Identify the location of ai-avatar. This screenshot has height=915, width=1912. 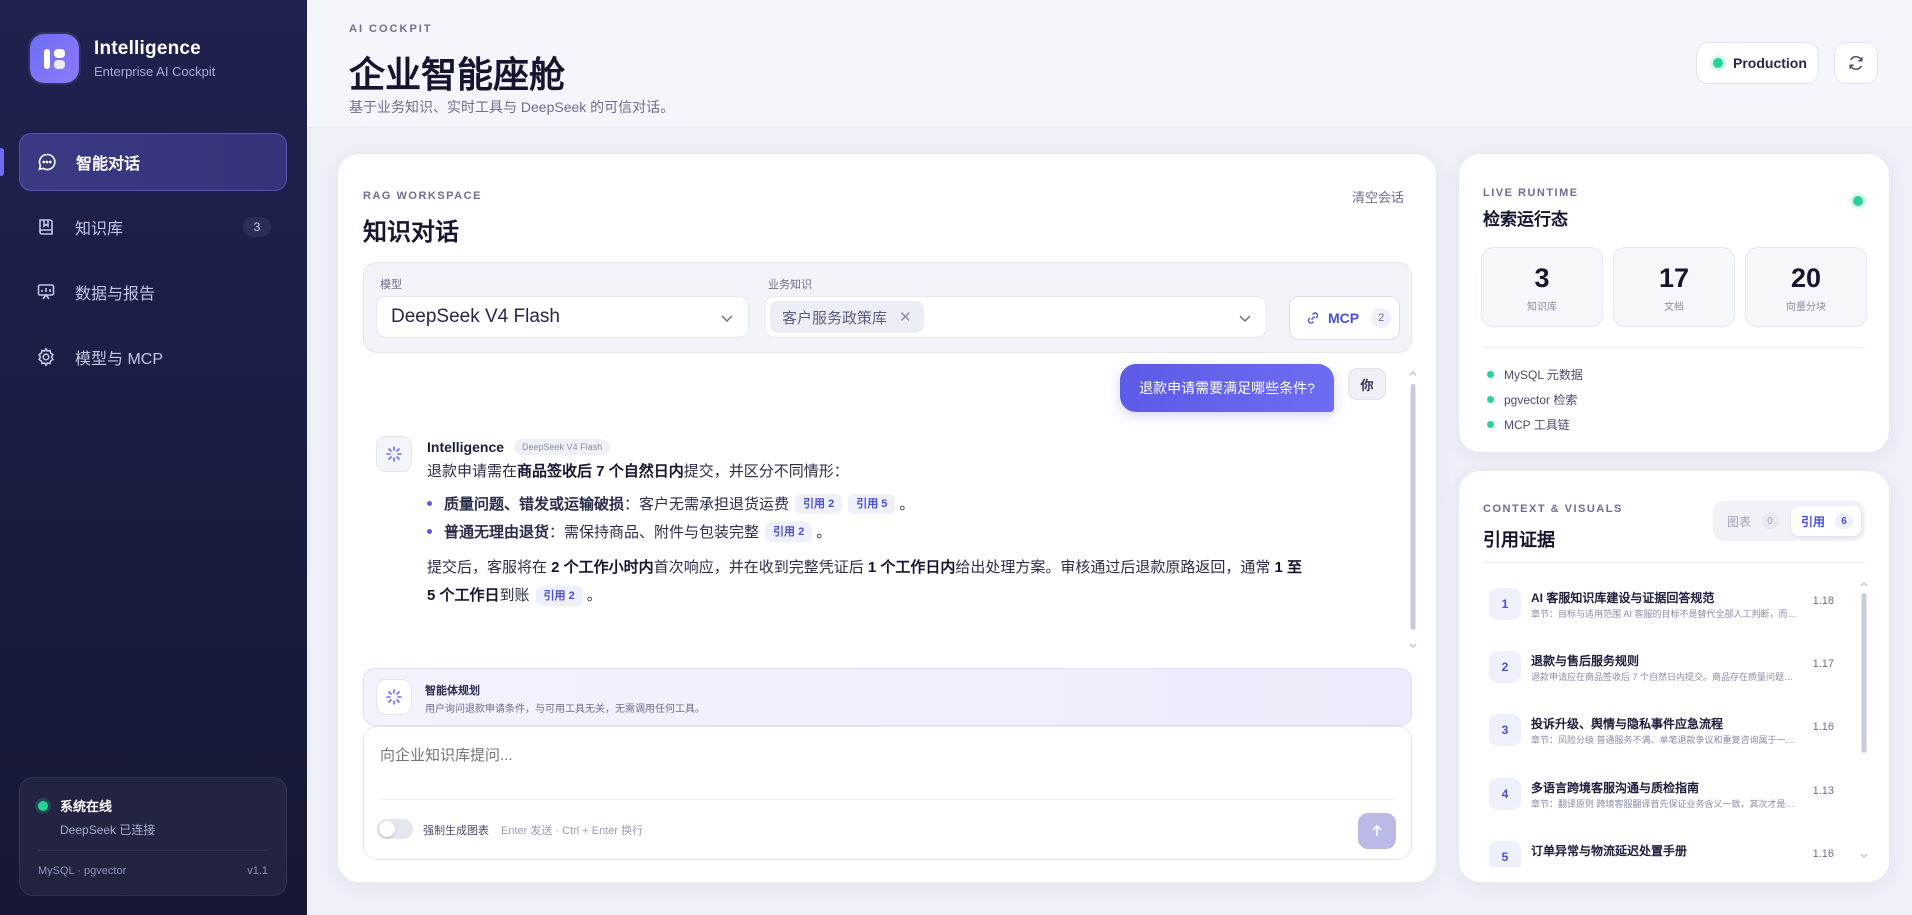
(394, 454).